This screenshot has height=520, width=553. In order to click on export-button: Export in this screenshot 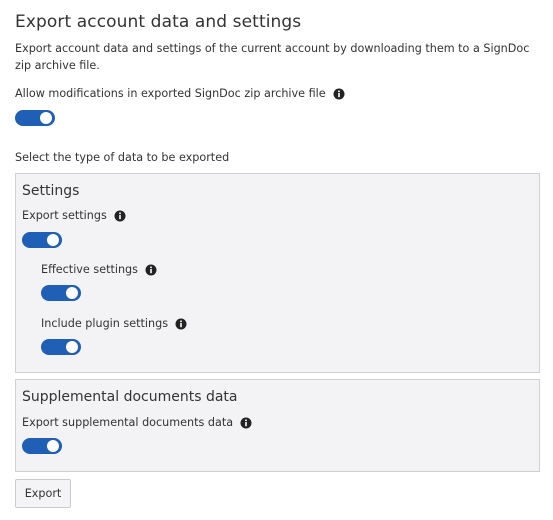, I will do `click(43, 493)`.